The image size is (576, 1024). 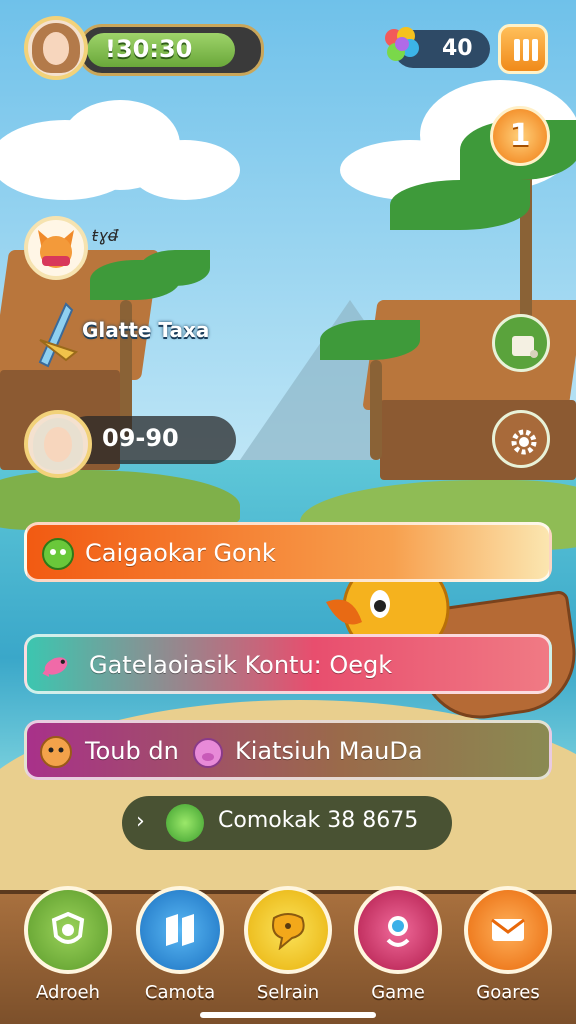 I want to click on timer-hud: !30:30, so click(x=144, y=48).